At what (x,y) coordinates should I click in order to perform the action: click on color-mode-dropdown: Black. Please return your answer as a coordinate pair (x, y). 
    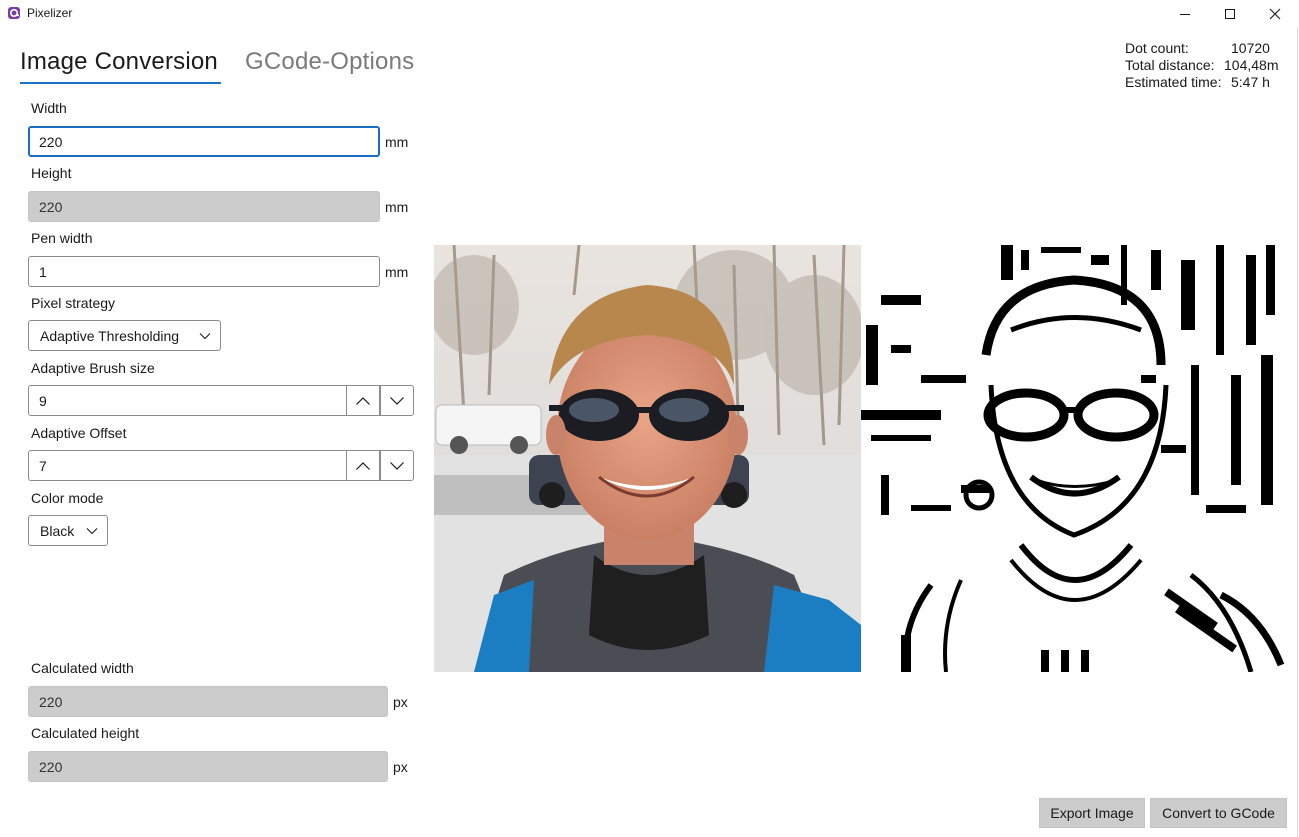
    Looking at the image, I should click on (68, 530).